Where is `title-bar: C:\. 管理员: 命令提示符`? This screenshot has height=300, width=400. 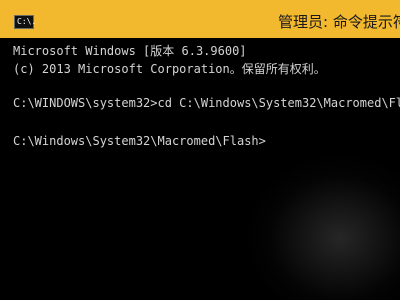 title-bar: C:\. 管理员: 命令提示符 is located at coordinates (200, 19).